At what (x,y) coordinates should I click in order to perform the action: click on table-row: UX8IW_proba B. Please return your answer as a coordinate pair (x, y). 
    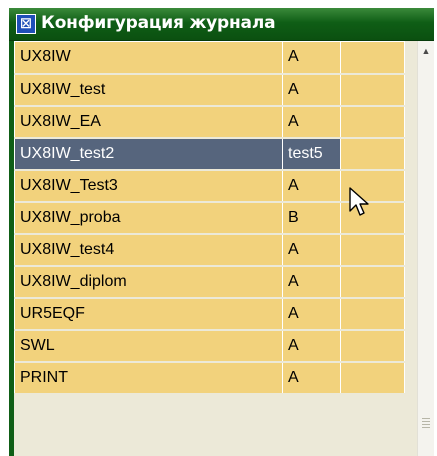
    Looking at the image, I should click on (209, 218).